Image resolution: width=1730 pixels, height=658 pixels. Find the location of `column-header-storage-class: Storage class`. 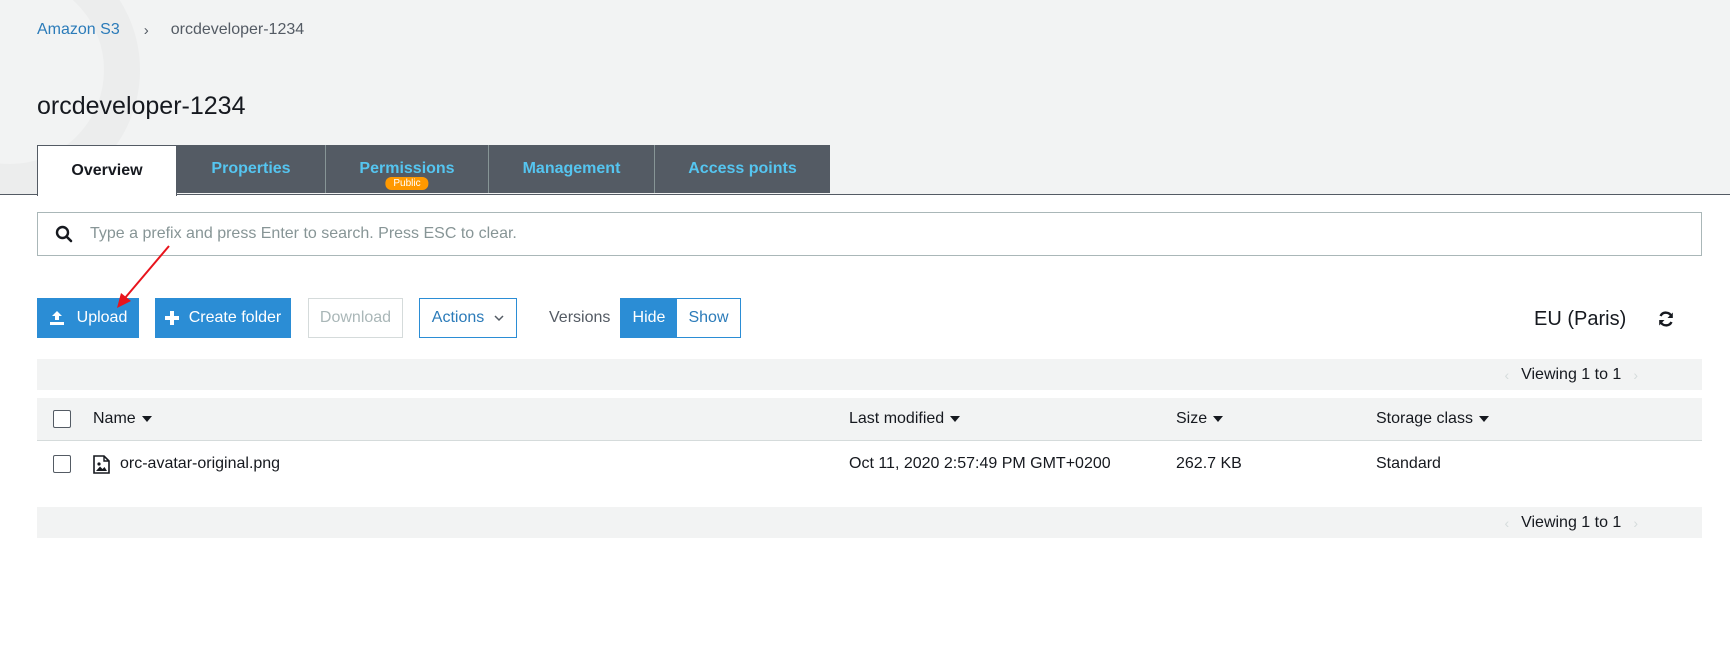

column-header-storage-class: Storage class is located at coordinates (1432, 419).